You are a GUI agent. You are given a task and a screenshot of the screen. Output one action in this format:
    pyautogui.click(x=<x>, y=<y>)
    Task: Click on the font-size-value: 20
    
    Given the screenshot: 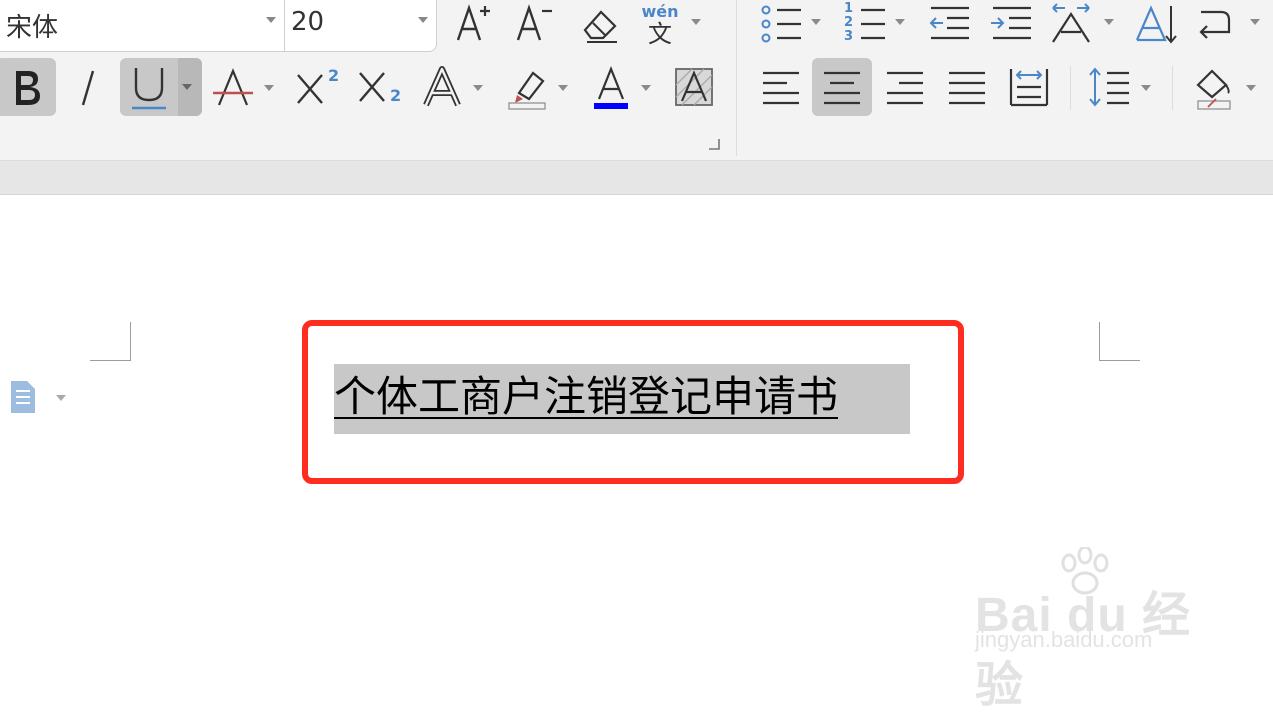 What is the action you would take?
    pyautogui.click(x=308, y=22)
    